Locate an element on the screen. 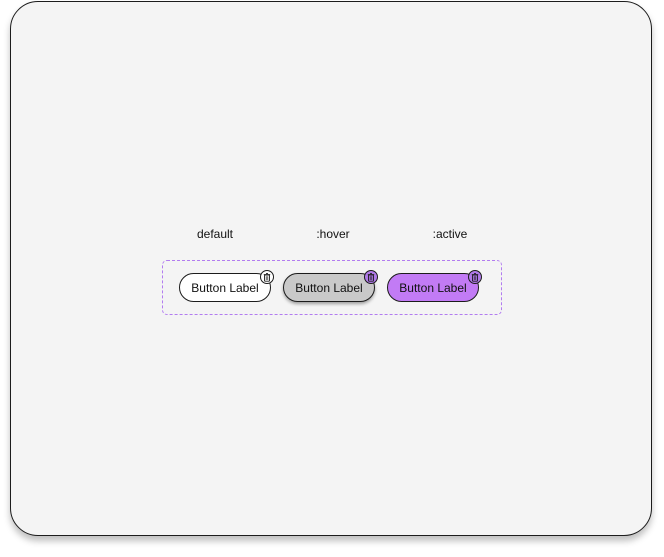  state-label-default: default is located at coordinates (215, 234).